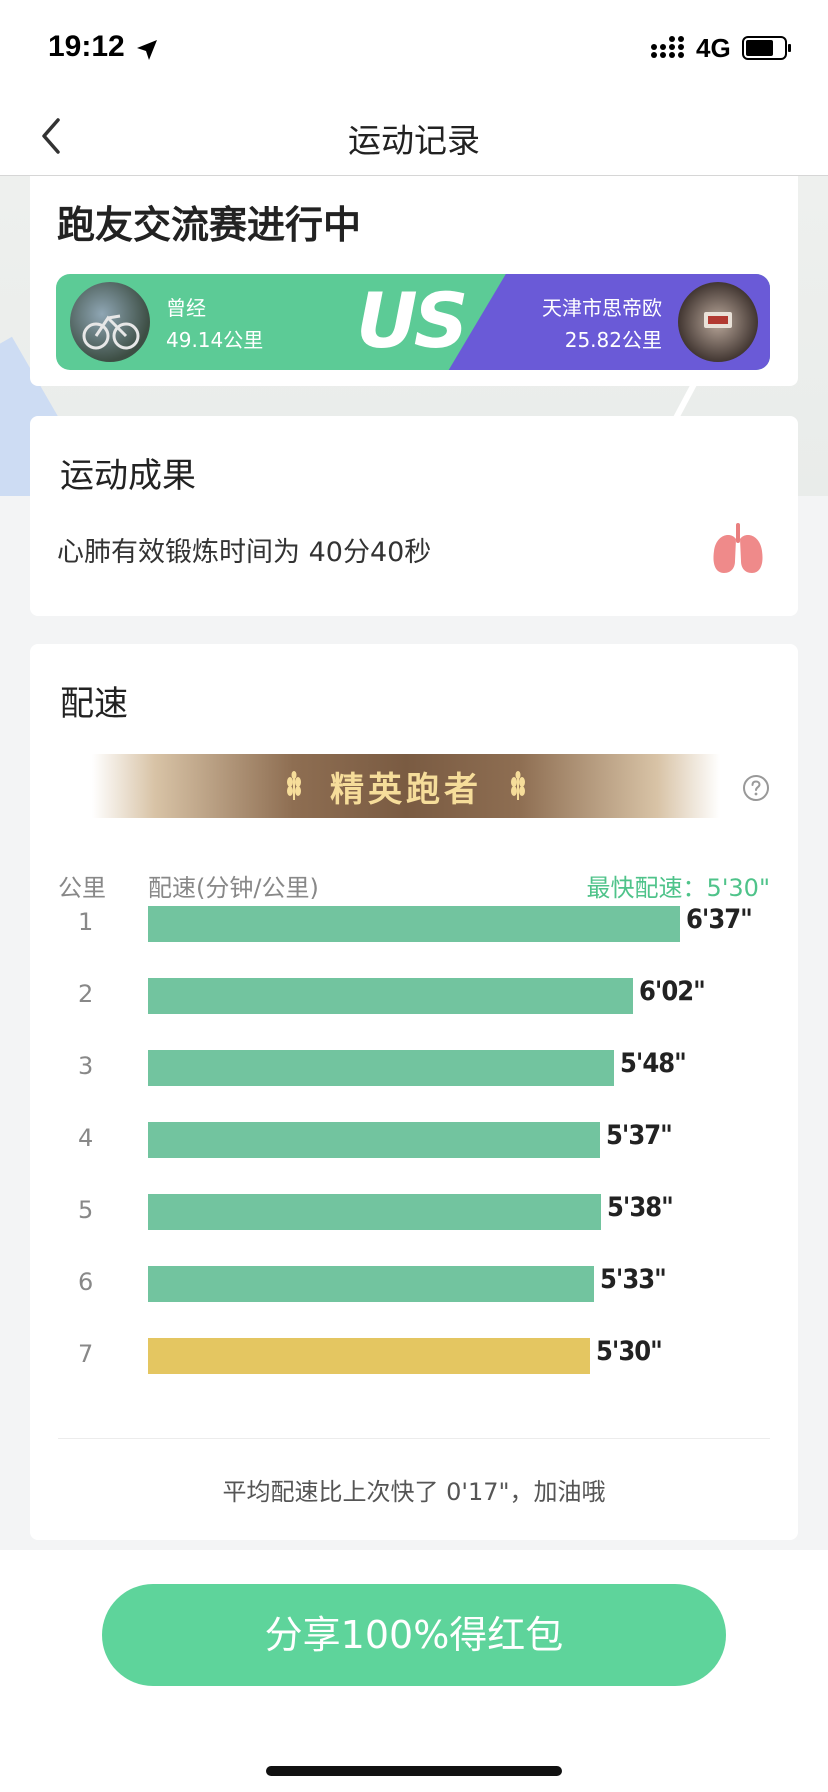  Describe the element at coordinates (633, 1279) in the screenshot. I see `pace-value-label: 5'33"` at that location.